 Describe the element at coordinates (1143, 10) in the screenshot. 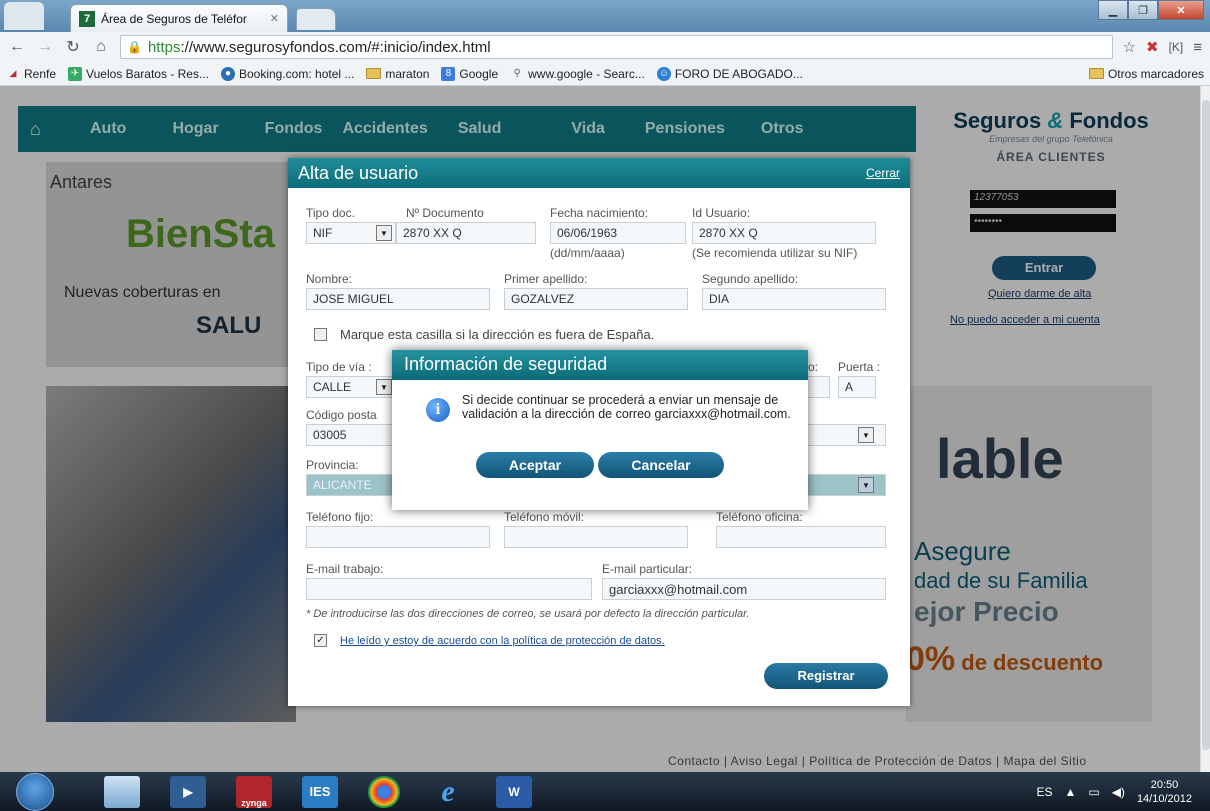

I see `maximize-button: ❐` at that location.